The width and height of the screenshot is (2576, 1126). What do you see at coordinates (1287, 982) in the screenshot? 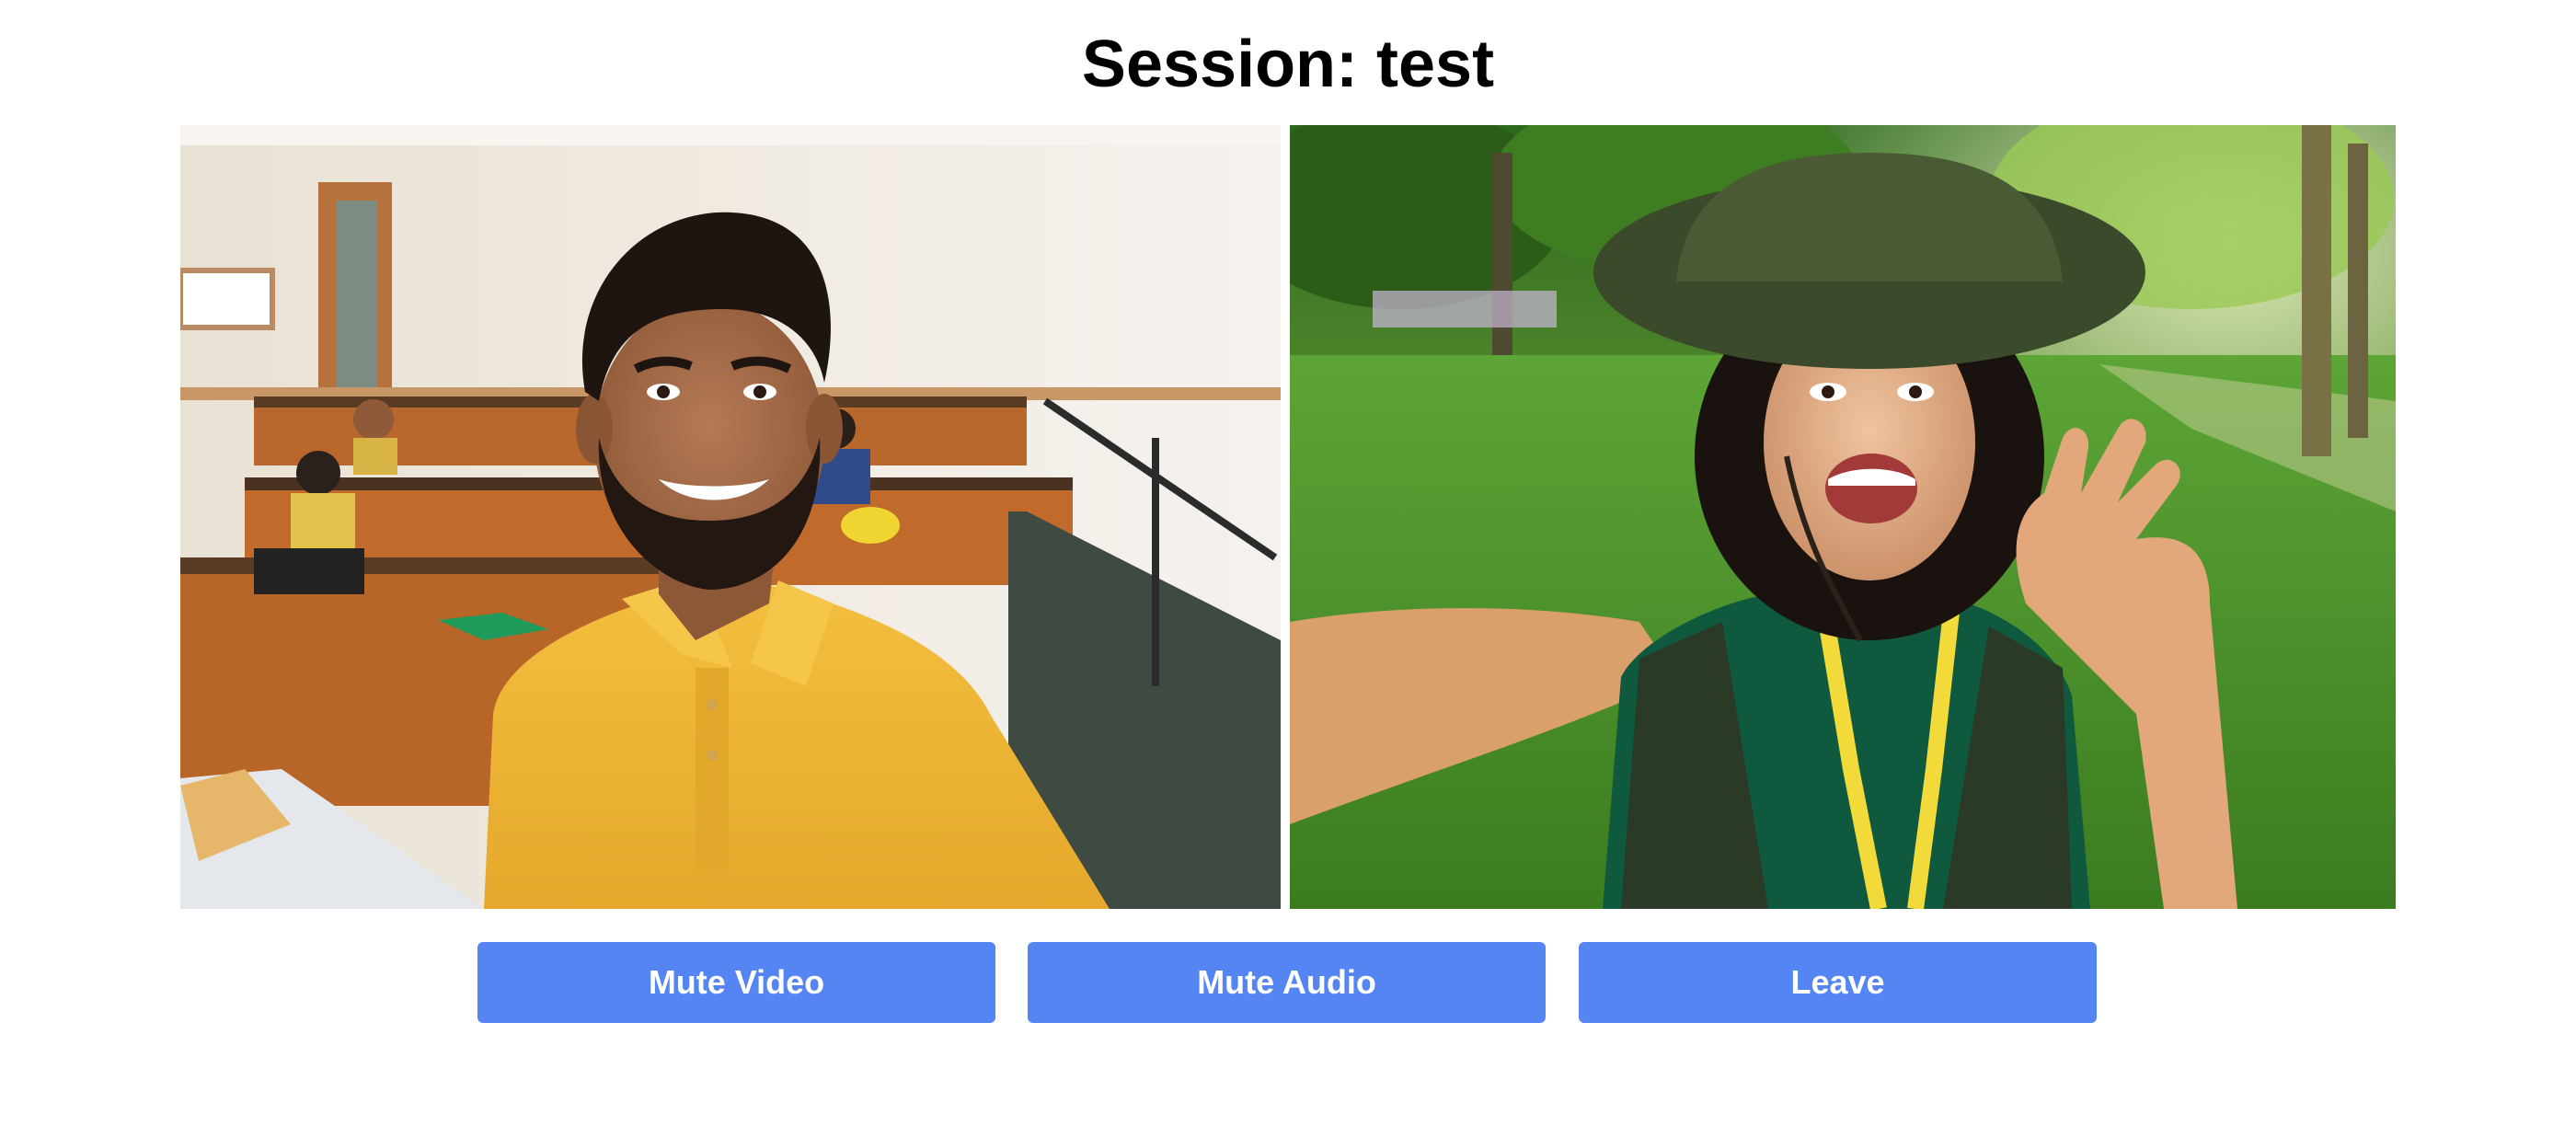
I see `mute-audio-button: Mute Audio` at bounding box center [1287, 982].